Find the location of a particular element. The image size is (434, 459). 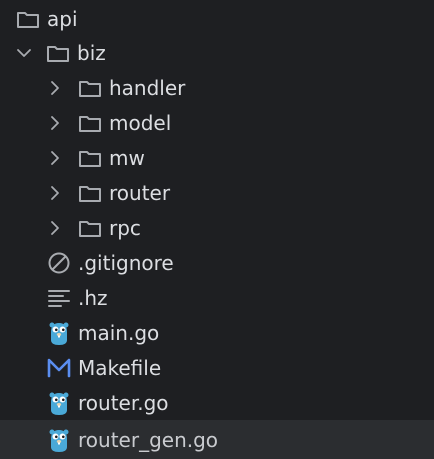

tree-item-makefile: Makefile is located at coordinates (217, 367).